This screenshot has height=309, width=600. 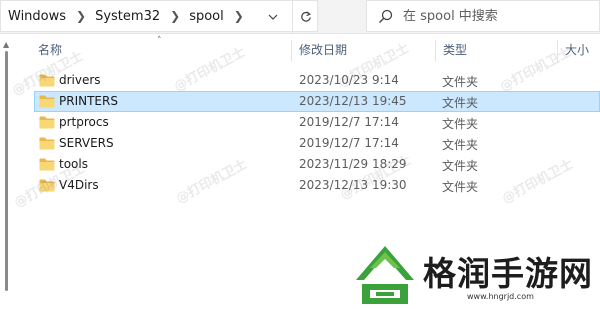 I want to click on file-name: SERVERS, so click(x=86, y=143).